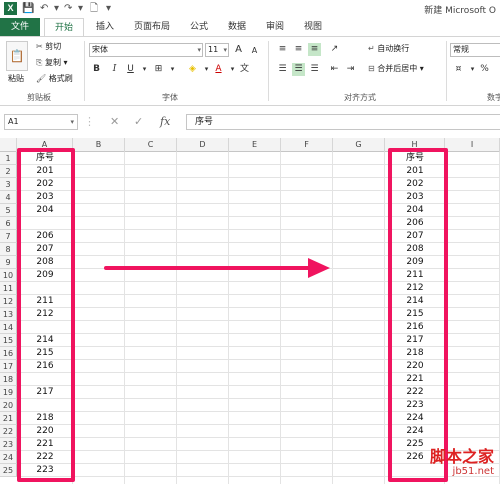 The image size is (500, 484). Describe the element at coordinates (343, 122) in the screenshot. I see `formula-input: 序号` at that location.